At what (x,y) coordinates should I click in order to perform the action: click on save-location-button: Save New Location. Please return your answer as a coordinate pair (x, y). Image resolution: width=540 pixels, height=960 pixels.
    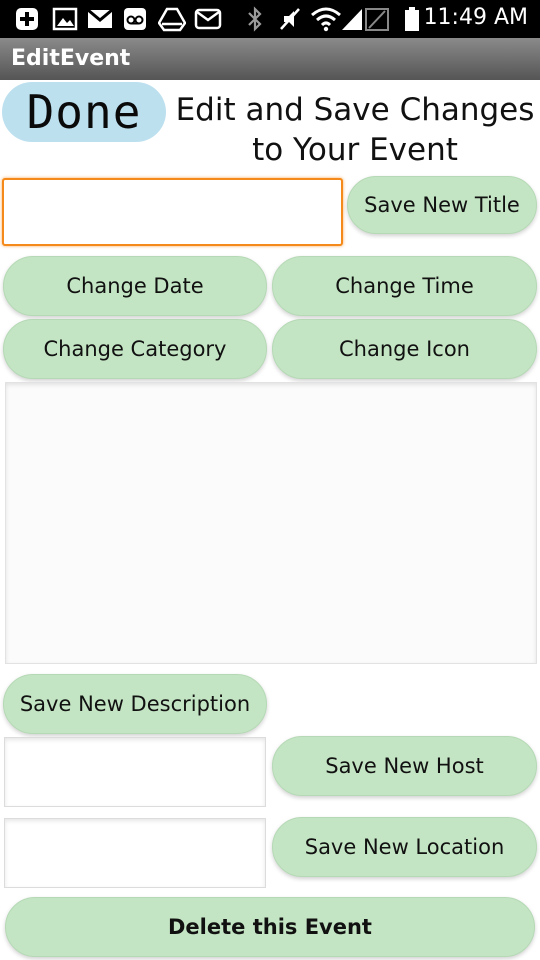
    Looking at the image, I should click on (404, 847).